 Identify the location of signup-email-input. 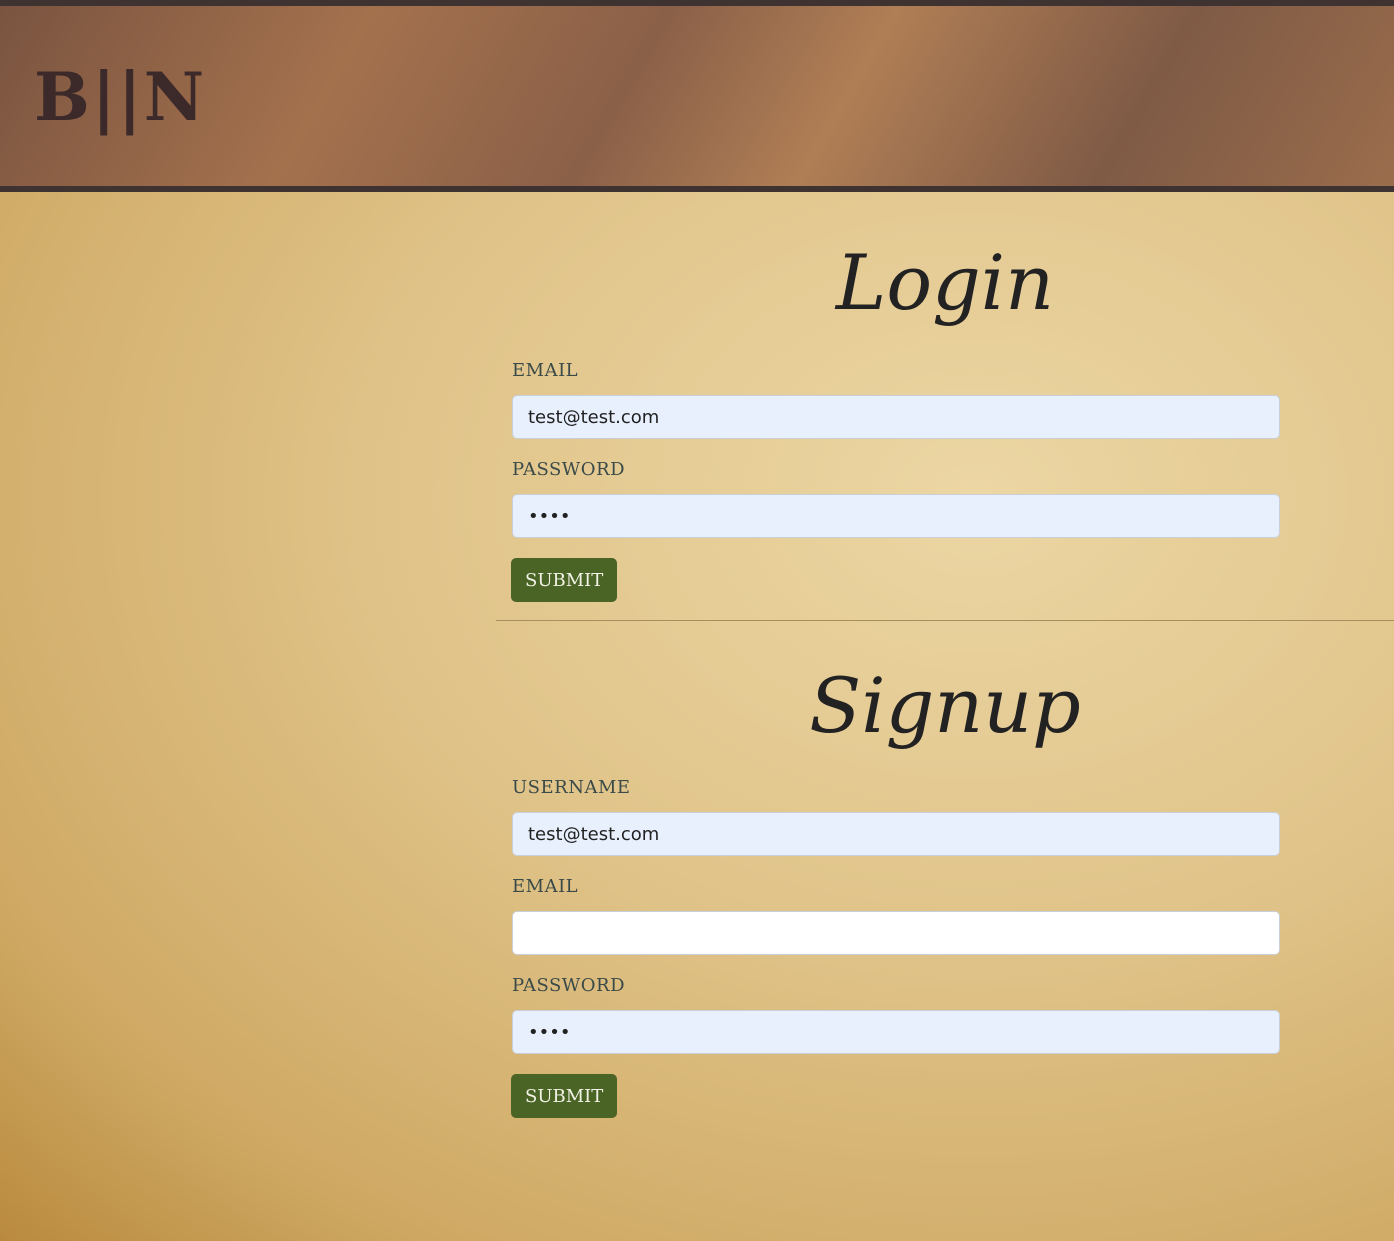
(896, 933).